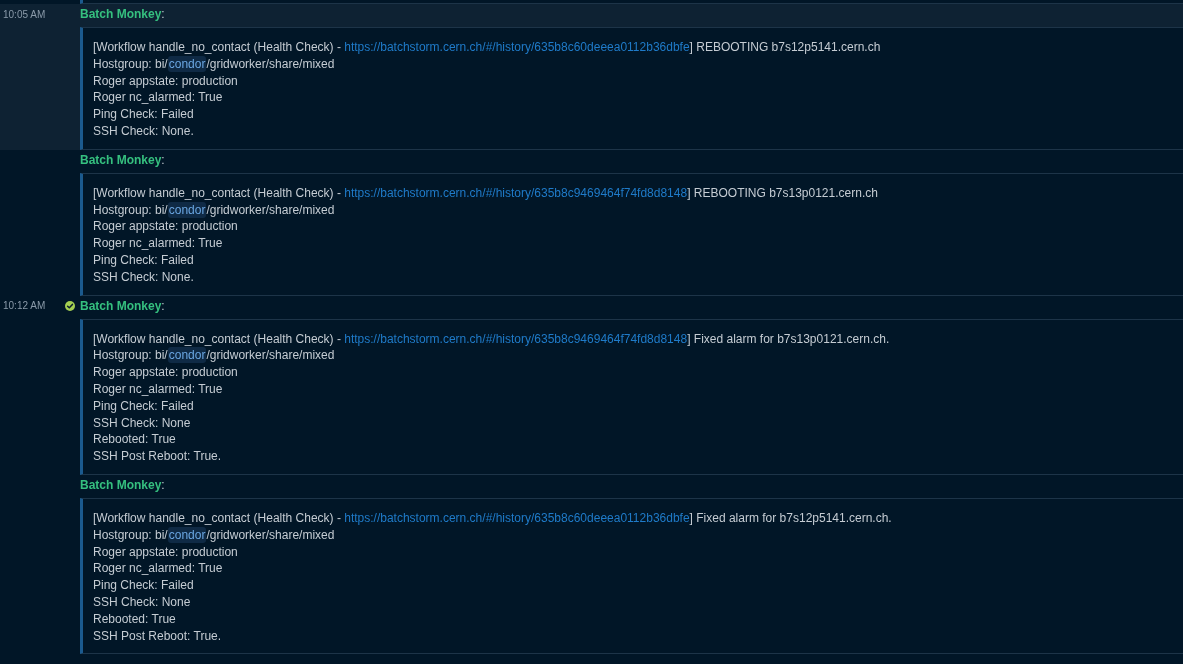 This screenshot has height=664, width=1183. What do you see at coordinates (491, 339) in the screenshot?
I see `attachment-summary: [Workflow handle_no_contact (Health Check) - https://batchstorm.cern.ch/#/history/635b8c9469464f74fd8d8148] Fixed alarm for b7s13p0121.cern.ch.` at bounding box center [491, 339].